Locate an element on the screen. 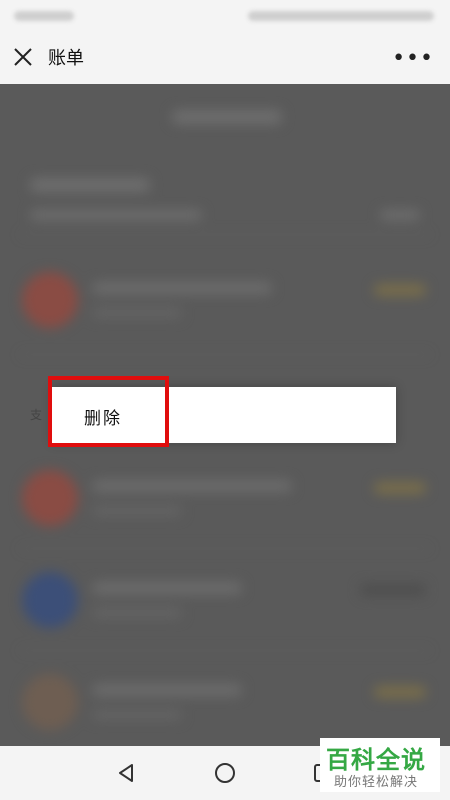  more-icon: ••• is located at coordinates (413, 58).